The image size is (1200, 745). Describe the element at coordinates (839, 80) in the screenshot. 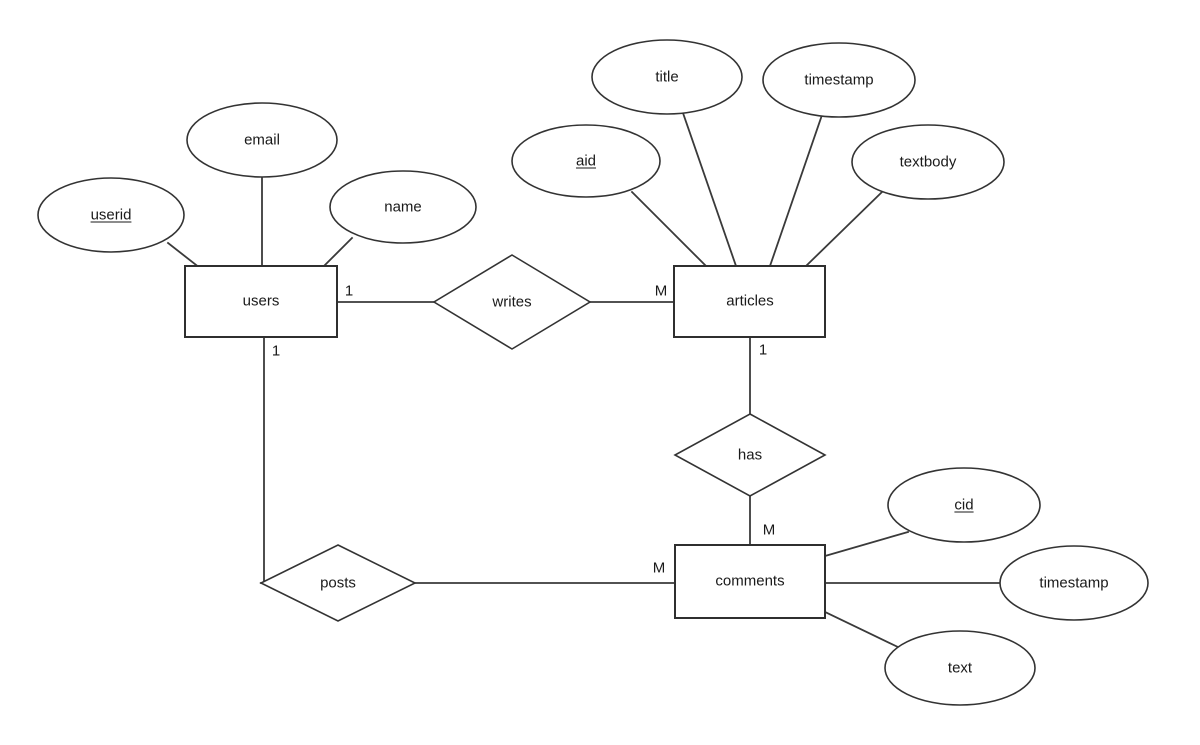

I see `attribute-ellipse-art-timestamp` at that location.